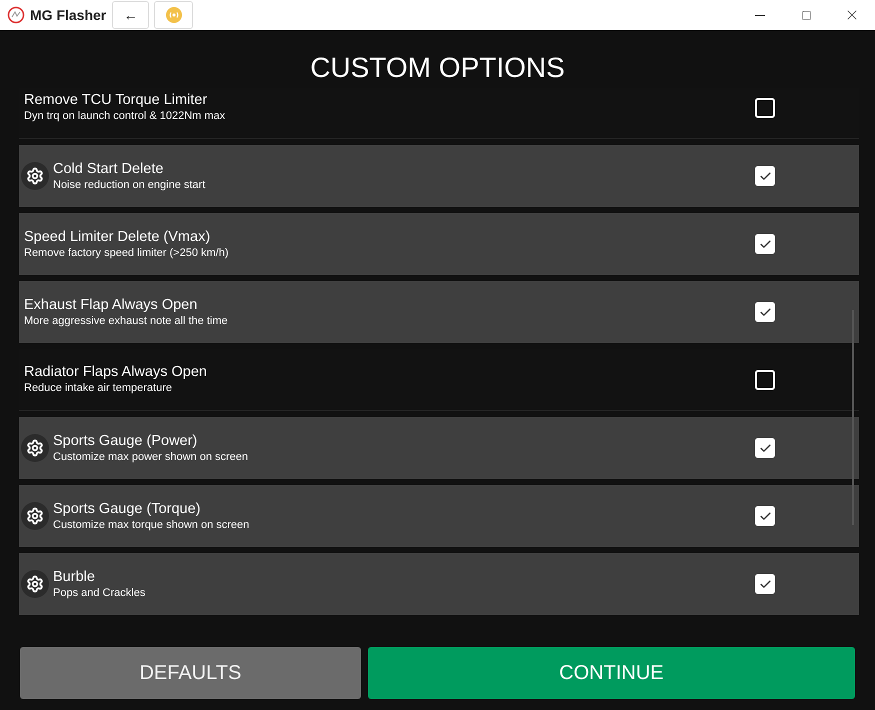  What do you see at coordinates (439, 176) in the screenshot?
I see `option-row: Cold Start Delete Noise reduction on engine start` at bounding box center [439, 176].